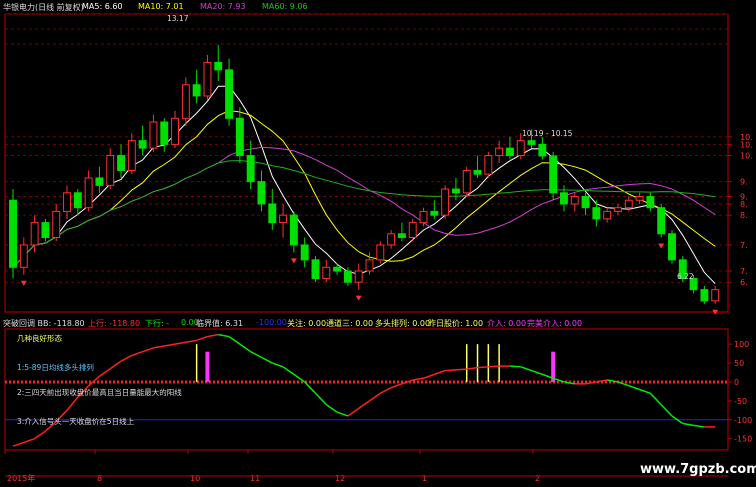 Image resolution: width=756 pixels, height=487 pixels. What do you see at coordinates (307, 323) in the screenshot?
I see `focus-value: 关注: 0.00` at bounding box center [307, 323].